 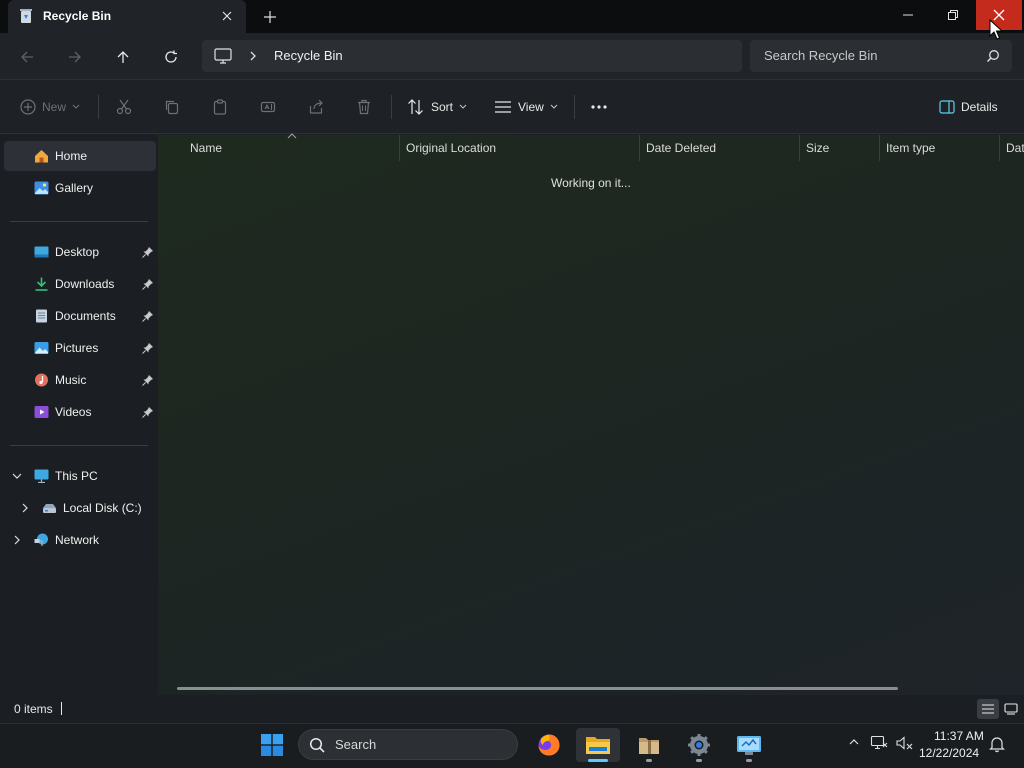 I want to click on minimize-icon, so click(x=908, y=15).